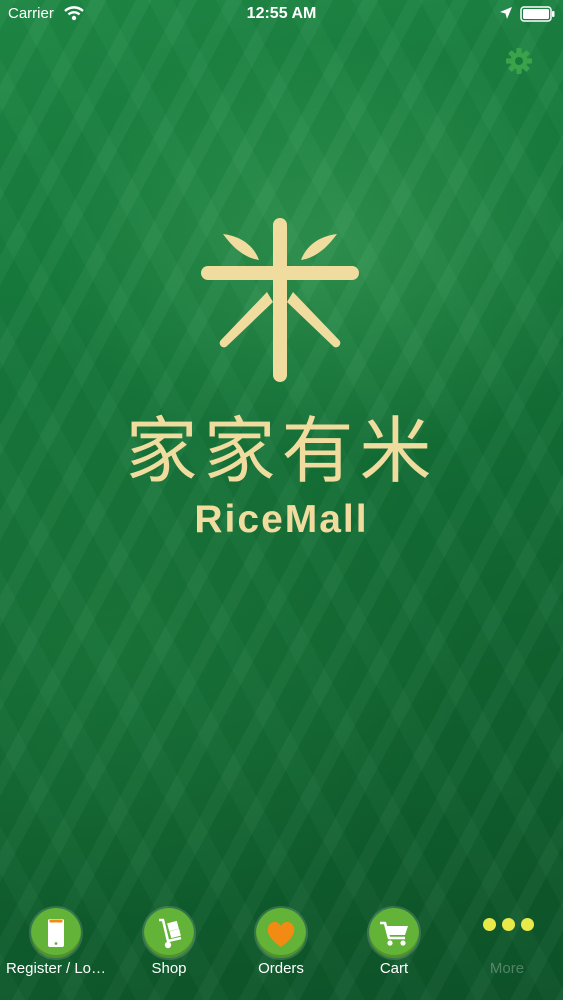 The width and height of the screenshot is (563, 1000). Describe the element at coordinates (538, 16) in the screenshot. I see `battery-icon` at that location.